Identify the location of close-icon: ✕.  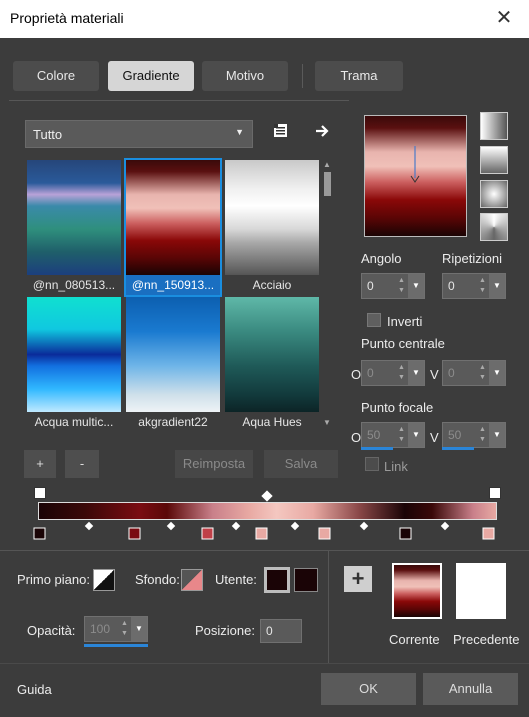
(504, 18).